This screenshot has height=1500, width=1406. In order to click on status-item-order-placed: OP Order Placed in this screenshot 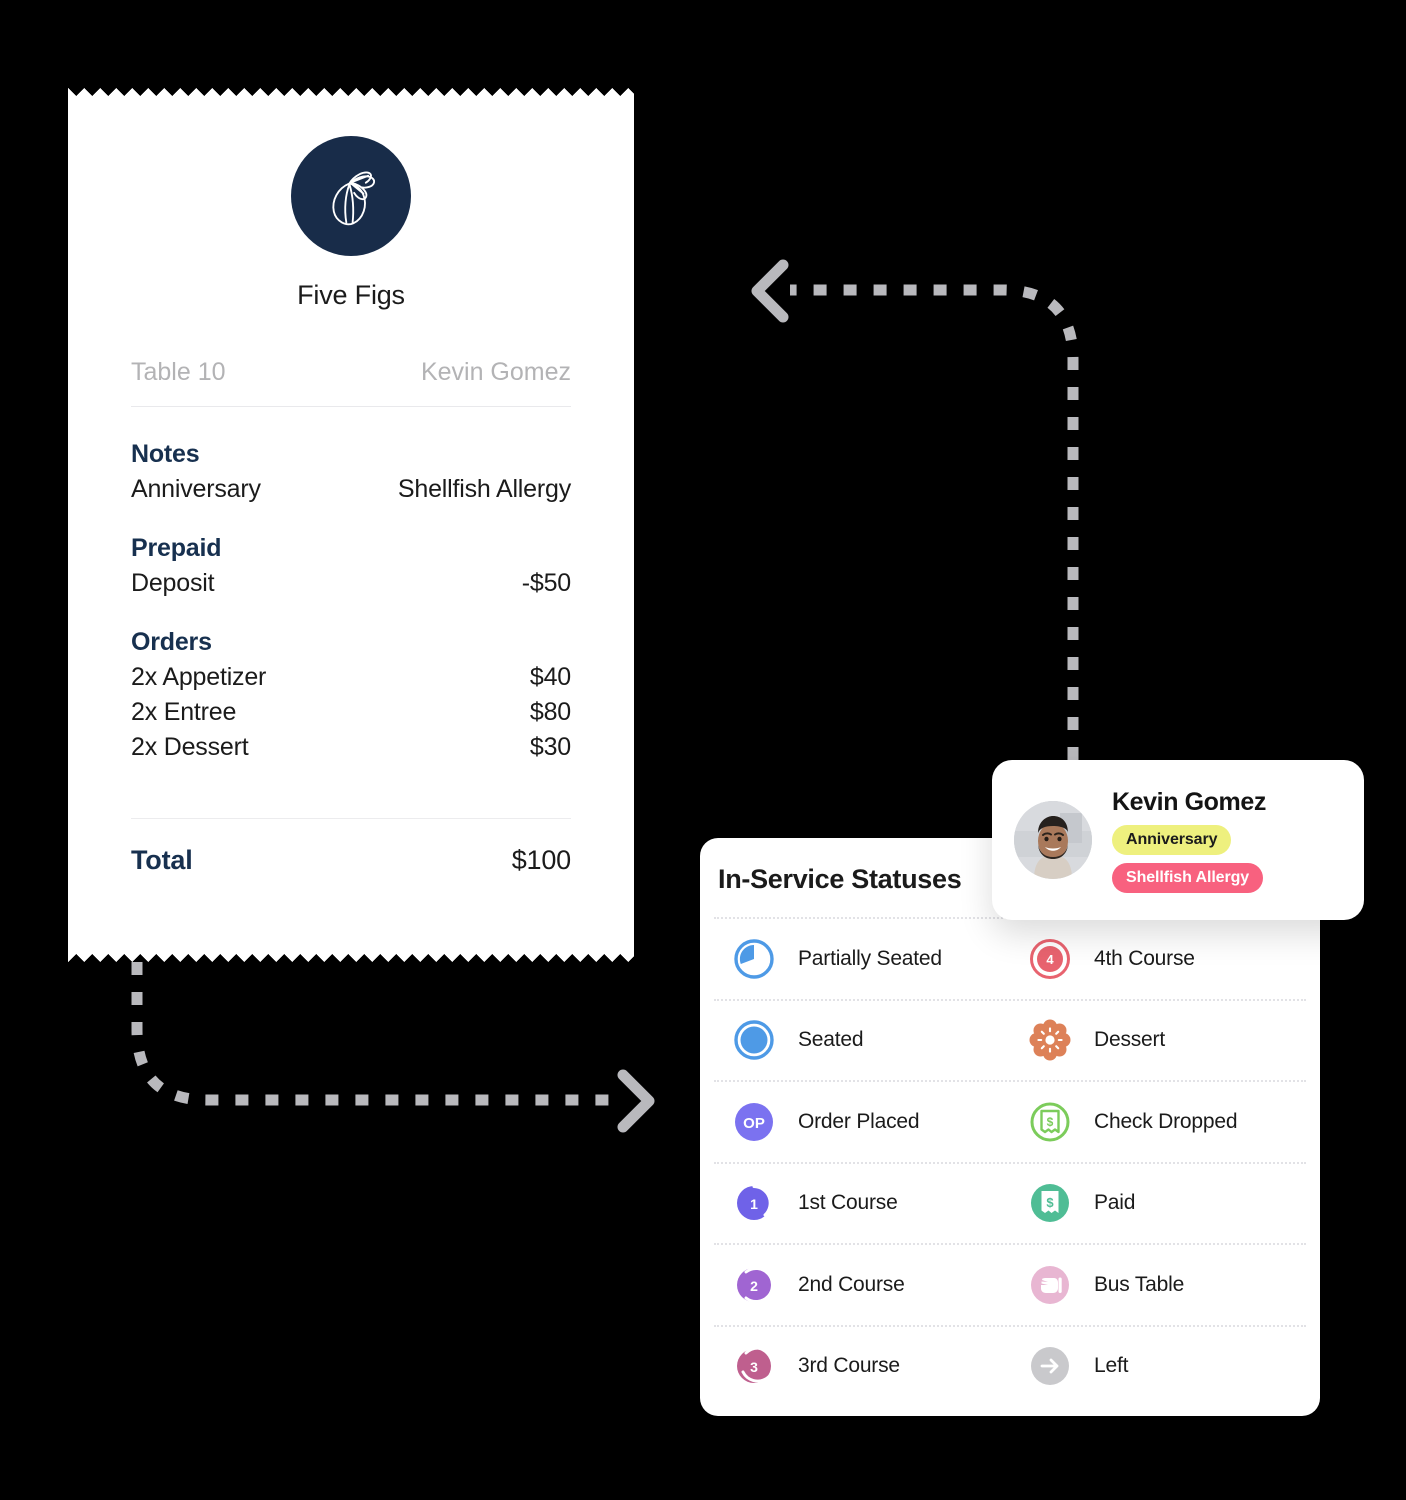, I will do `click(862, 1122)`.